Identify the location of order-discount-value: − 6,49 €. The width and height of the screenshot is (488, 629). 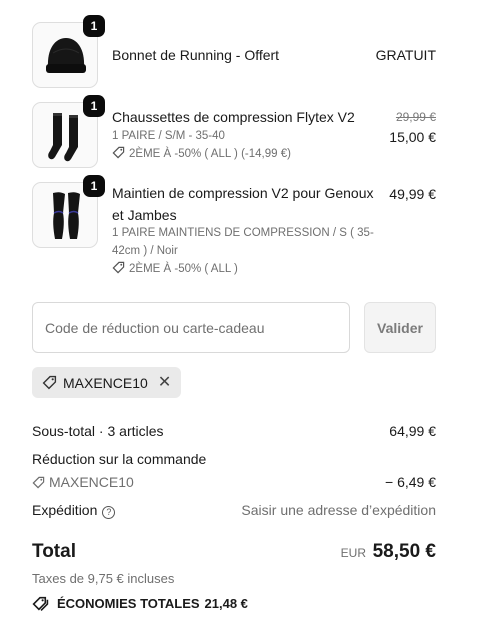
(410, 482).